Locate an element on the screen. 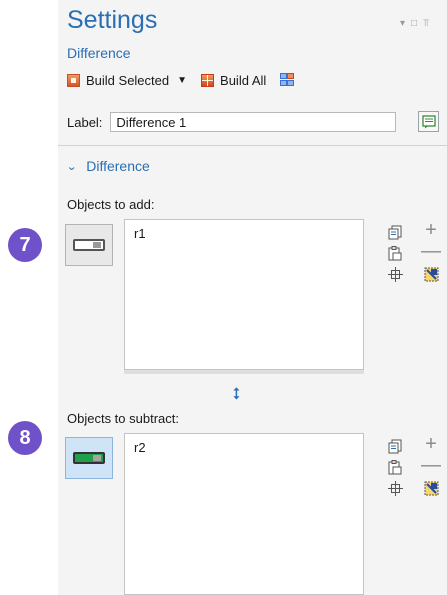 The image size is (447, 595). build-multiple-icon is located at coordinates (287, 80).